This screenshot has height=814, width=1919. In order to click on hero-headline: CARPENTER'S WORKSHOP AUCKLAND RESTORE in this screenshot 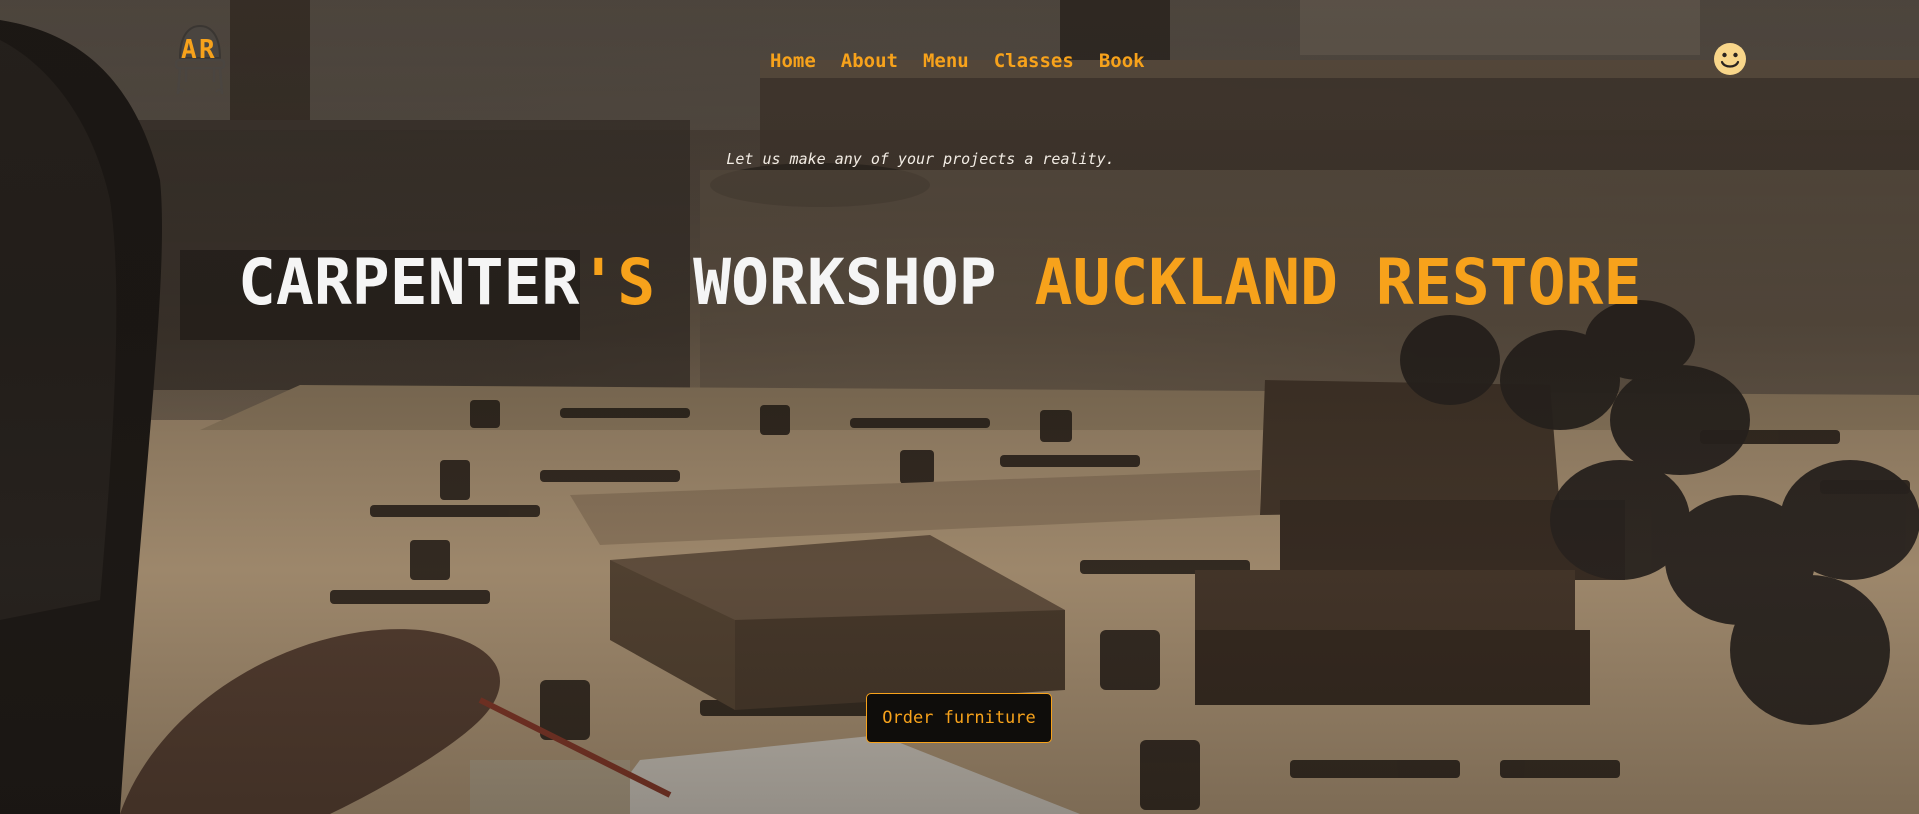, I will do `click(939, 283)`.